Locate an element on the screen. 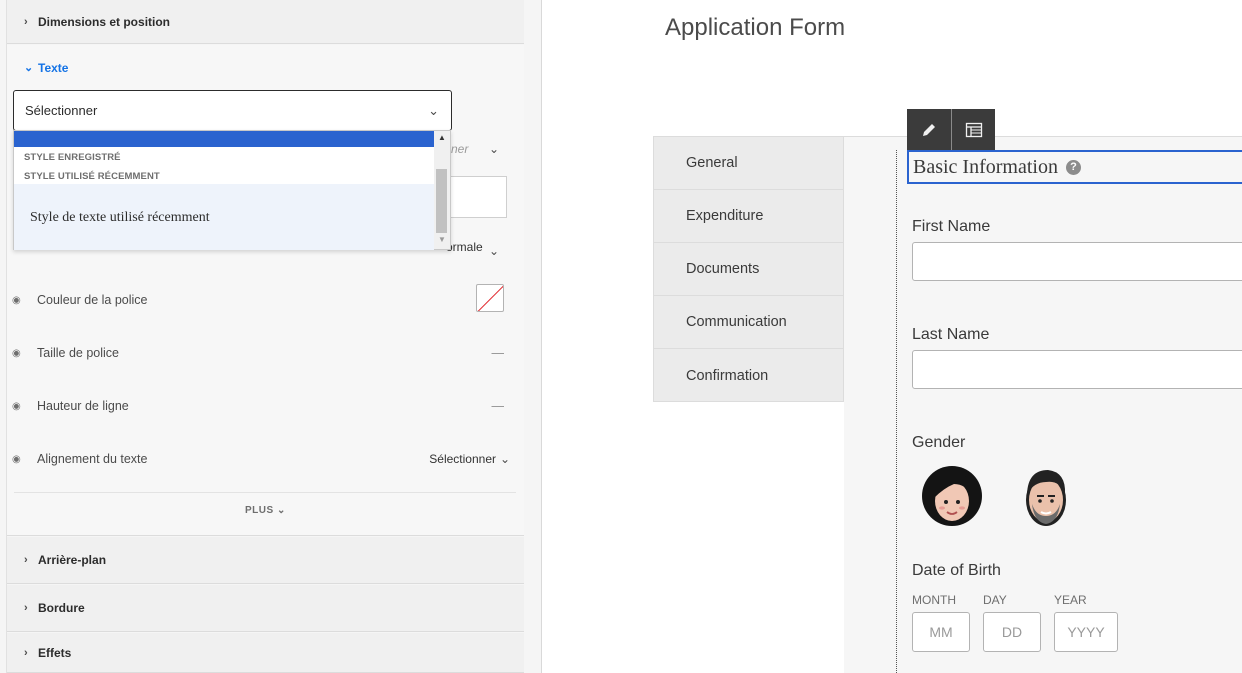 The width and height of the screenshot is (1242, 673). line-height-value: — is located at coordinates (498, 406).